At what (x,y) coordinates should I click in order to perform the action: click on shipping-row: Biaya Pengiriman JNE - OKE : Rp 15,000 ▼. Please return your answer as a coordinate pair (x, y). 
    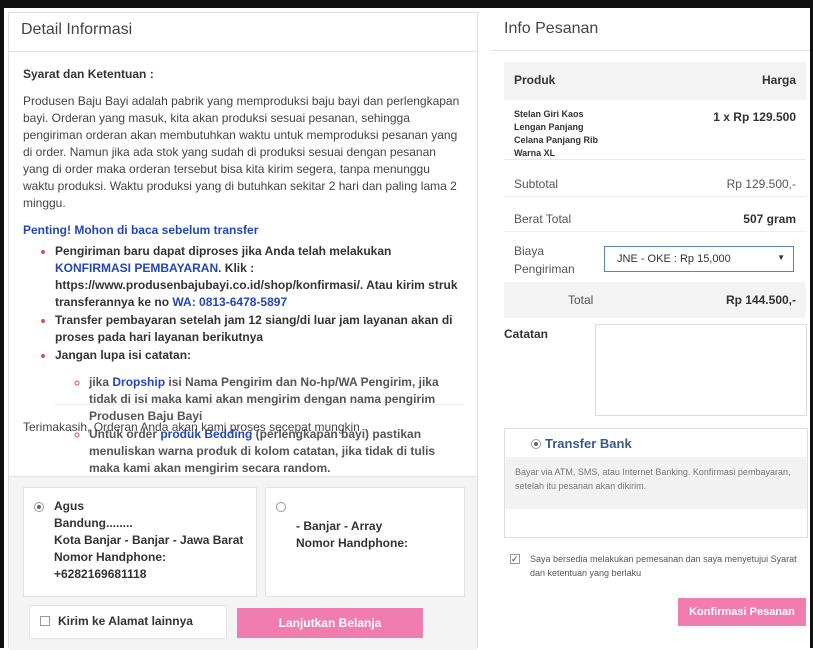
    Looking at the image, I should click on (655, 259).